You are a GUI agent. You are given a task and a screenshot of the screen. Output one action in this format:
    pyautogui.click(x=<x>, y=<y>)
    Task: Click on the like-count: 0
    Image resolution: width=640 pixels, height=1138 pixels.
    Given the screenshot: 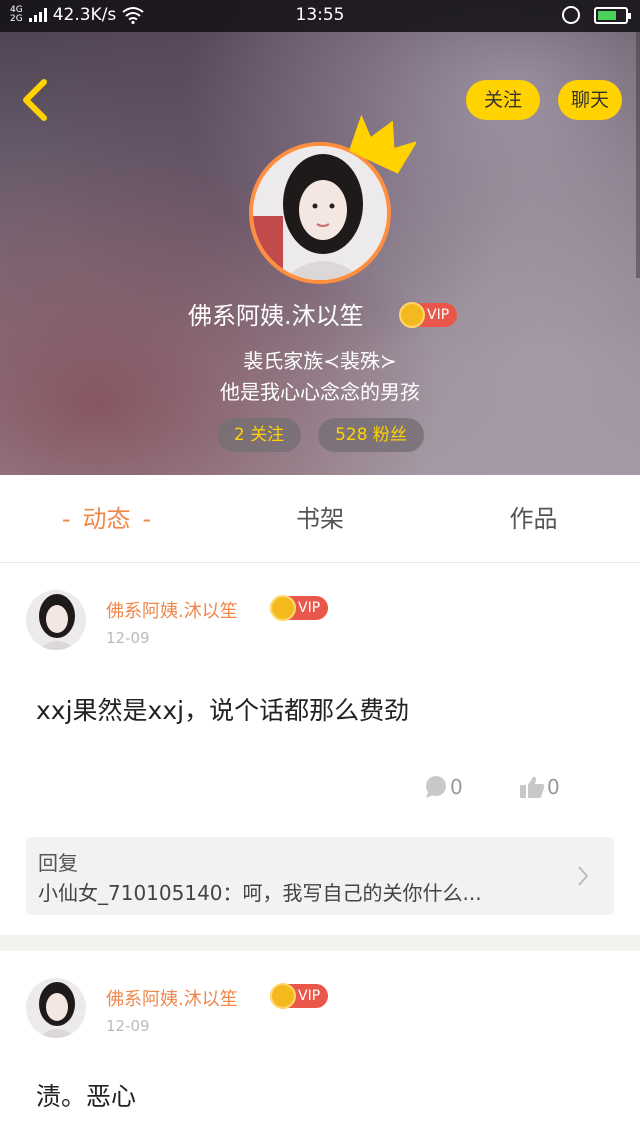 What is the action you would take?
    pyautogui.click(x=553, y=787)
    